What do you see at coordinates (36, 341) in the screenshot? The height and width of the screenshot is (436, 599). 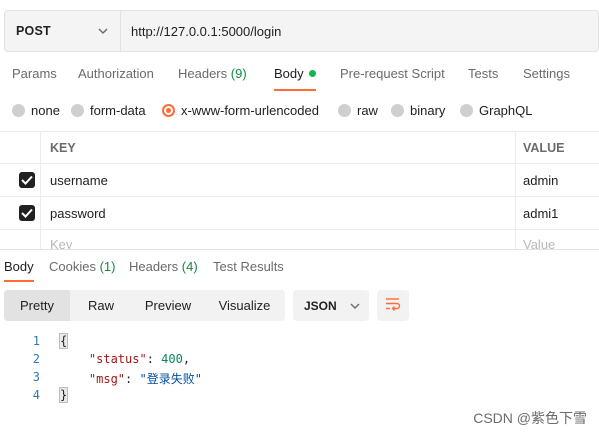 I see `line-number: 1` at bounding box center [36, 341].